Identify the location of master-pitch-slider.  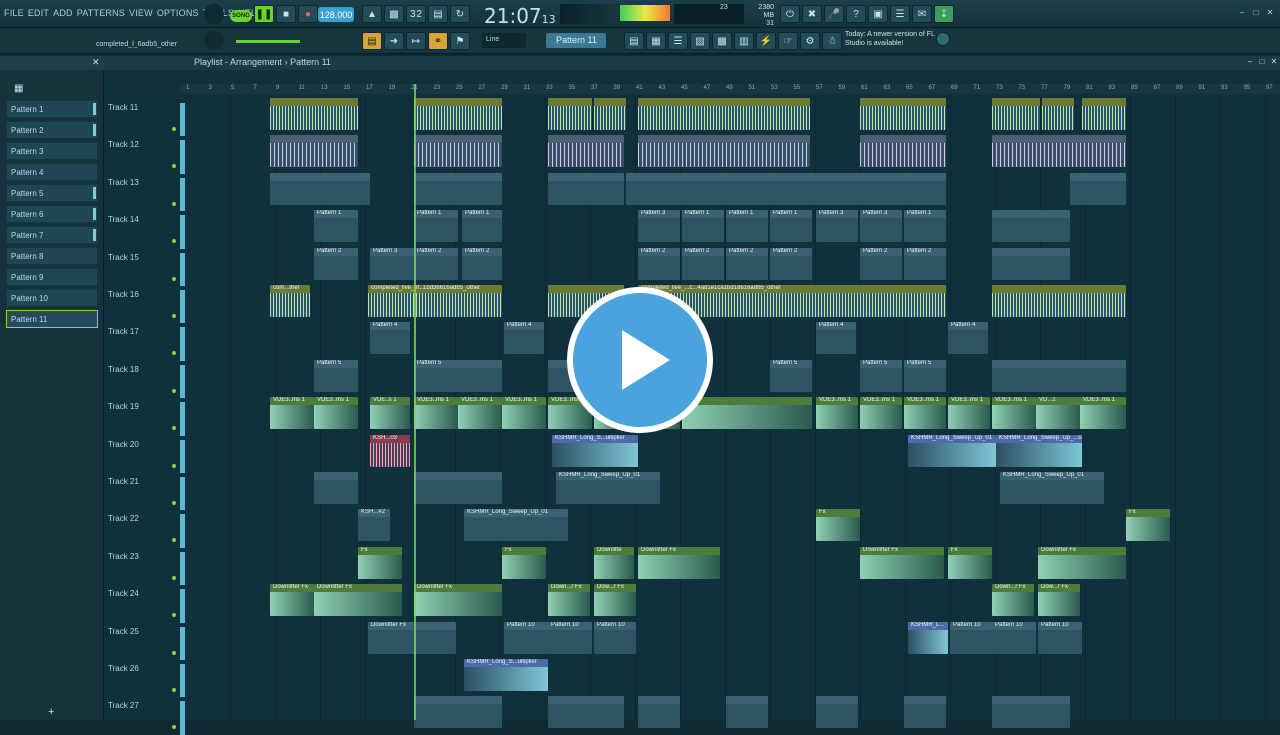
(268, 41).